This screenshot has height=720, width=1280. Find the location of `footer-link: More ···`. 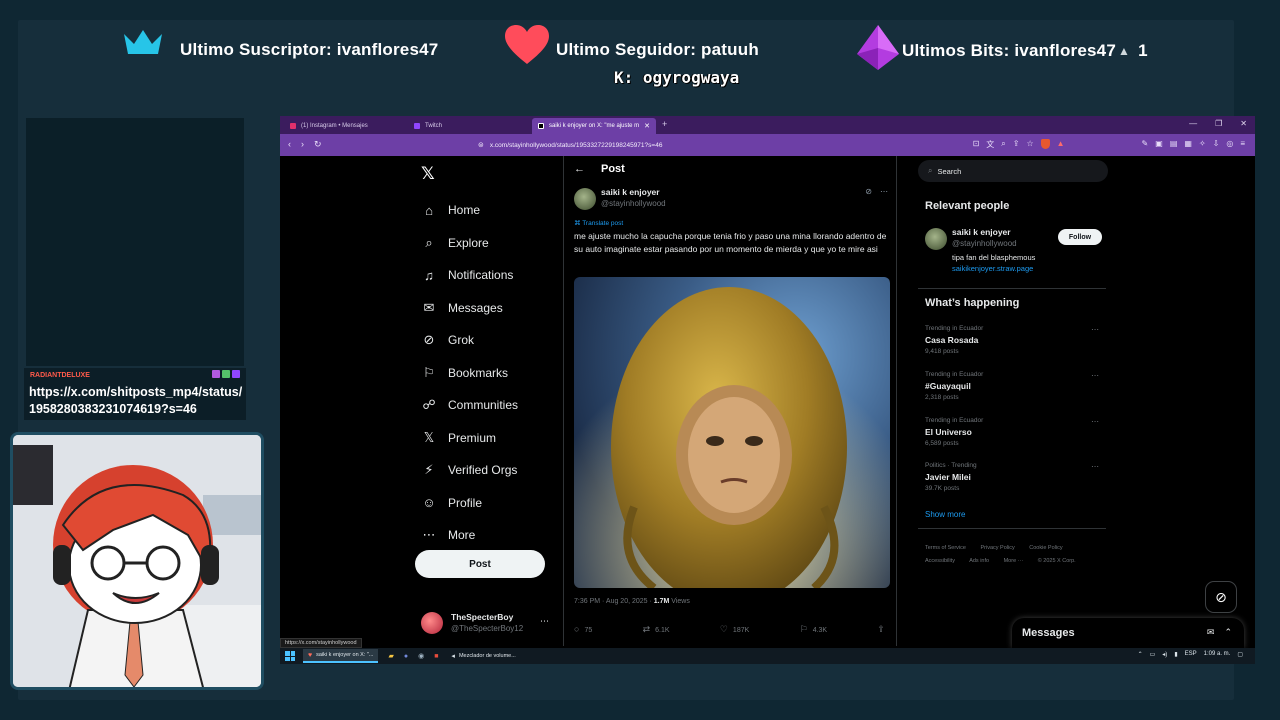

footer-link: More ··· is located at coordinates (1014, 561).